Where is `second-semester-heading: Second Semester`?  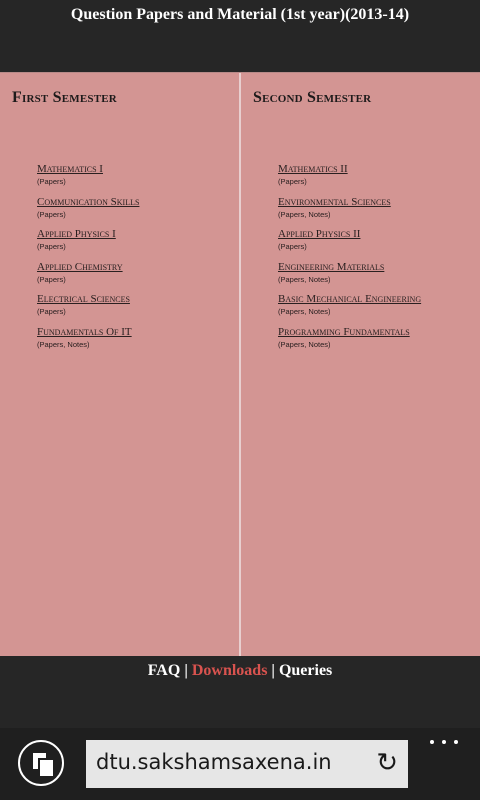
second-semester-heading: Second Semester is located at coordinates (312, 97).